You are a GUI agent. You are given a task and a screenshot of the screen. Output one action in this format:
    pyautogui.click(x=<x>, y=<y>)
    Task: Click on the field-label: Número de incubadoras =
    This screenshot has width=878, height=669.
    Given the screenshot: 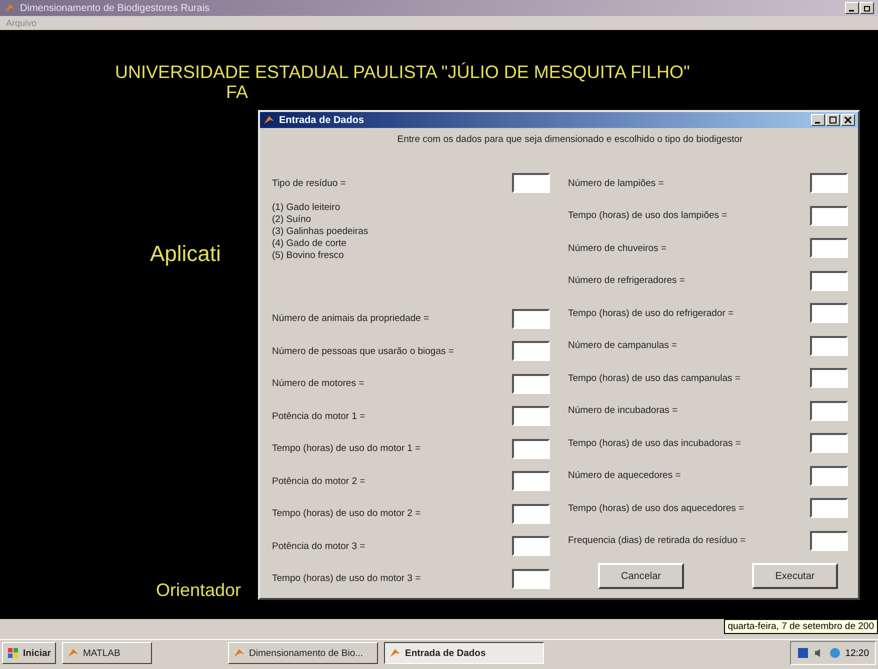 What is the action you would take?
    pyautogui.click(x=623, y=410)
    